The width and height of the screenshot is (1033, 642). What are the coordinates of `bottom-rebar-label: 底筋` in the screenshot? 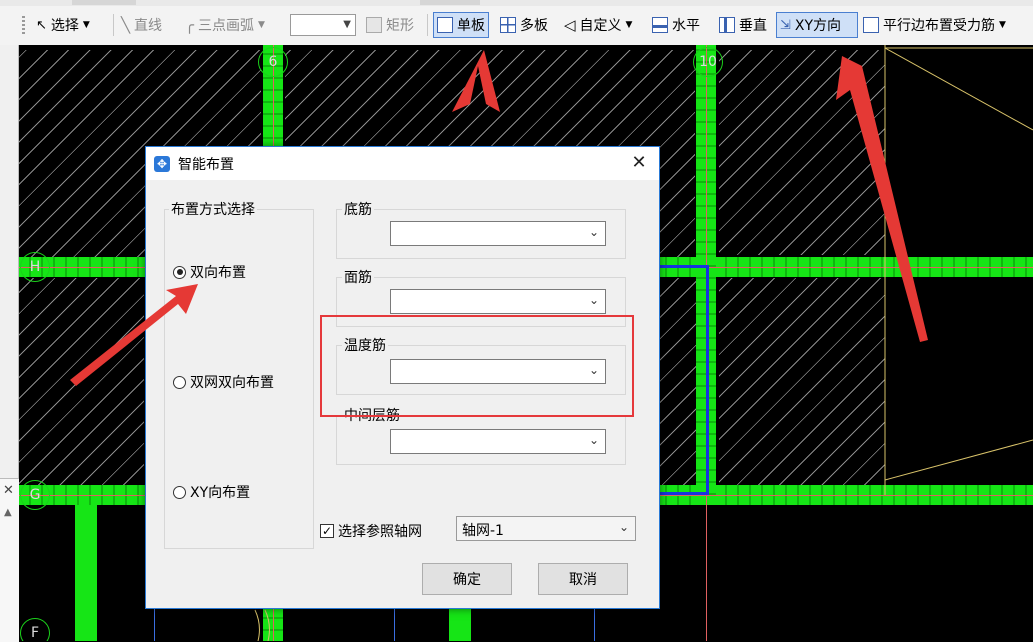 It's located at (358, 209).